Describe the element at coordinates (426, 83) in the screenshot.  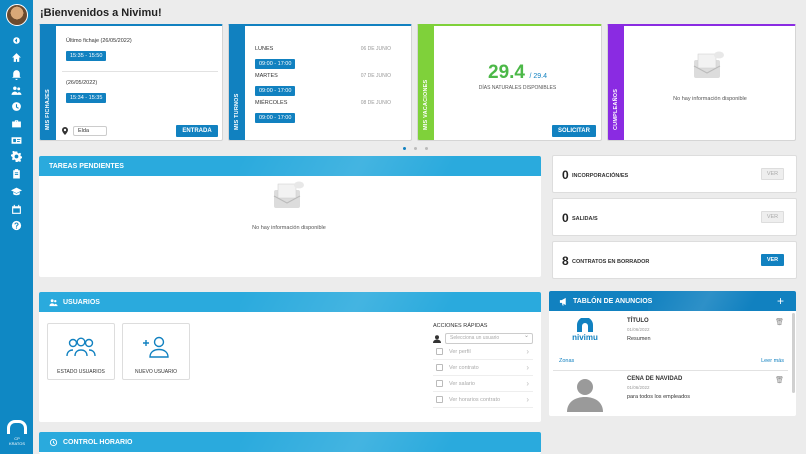
I see `vacaciones-strip: MIS VACACIONES` at that location.